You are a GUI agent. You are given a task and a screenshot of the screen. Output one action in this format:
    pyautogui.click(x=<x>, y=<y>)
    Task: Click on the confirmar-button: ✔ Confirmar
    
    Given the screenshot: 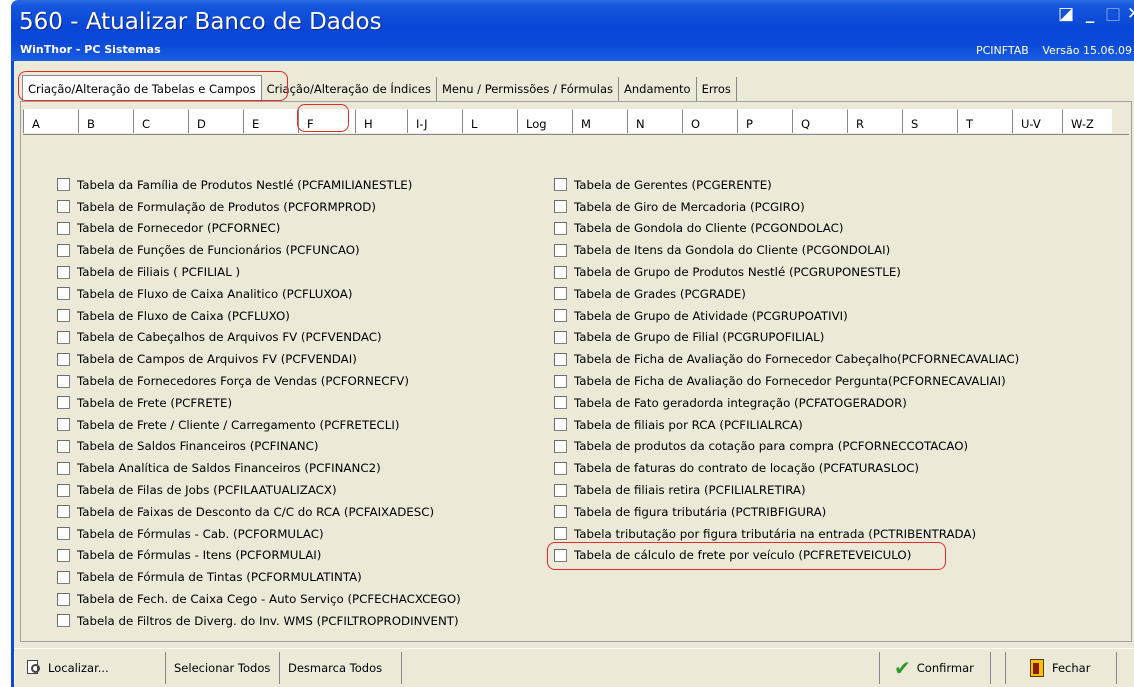 What is the action you would take?
    pyautogui.click(x=935, y=668)
    